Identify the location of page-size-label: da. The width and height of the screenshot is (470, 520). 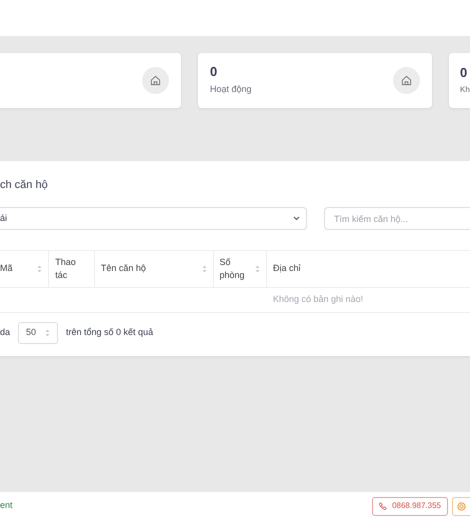
(5, 333).